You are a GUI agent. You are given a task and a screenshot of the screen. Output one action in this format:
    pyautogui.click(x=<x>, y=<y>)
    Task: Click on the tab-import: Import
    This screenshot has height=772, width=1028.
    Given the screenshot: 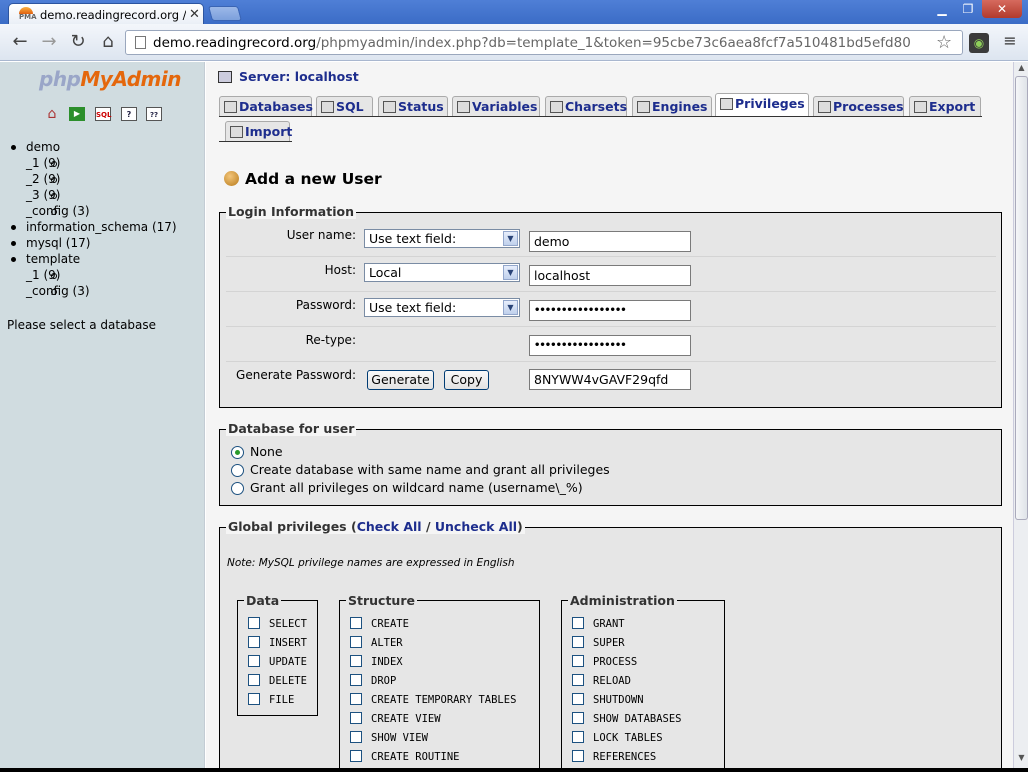 What is the action you would take?
    pyautogui.click(x=258, y=131)
    